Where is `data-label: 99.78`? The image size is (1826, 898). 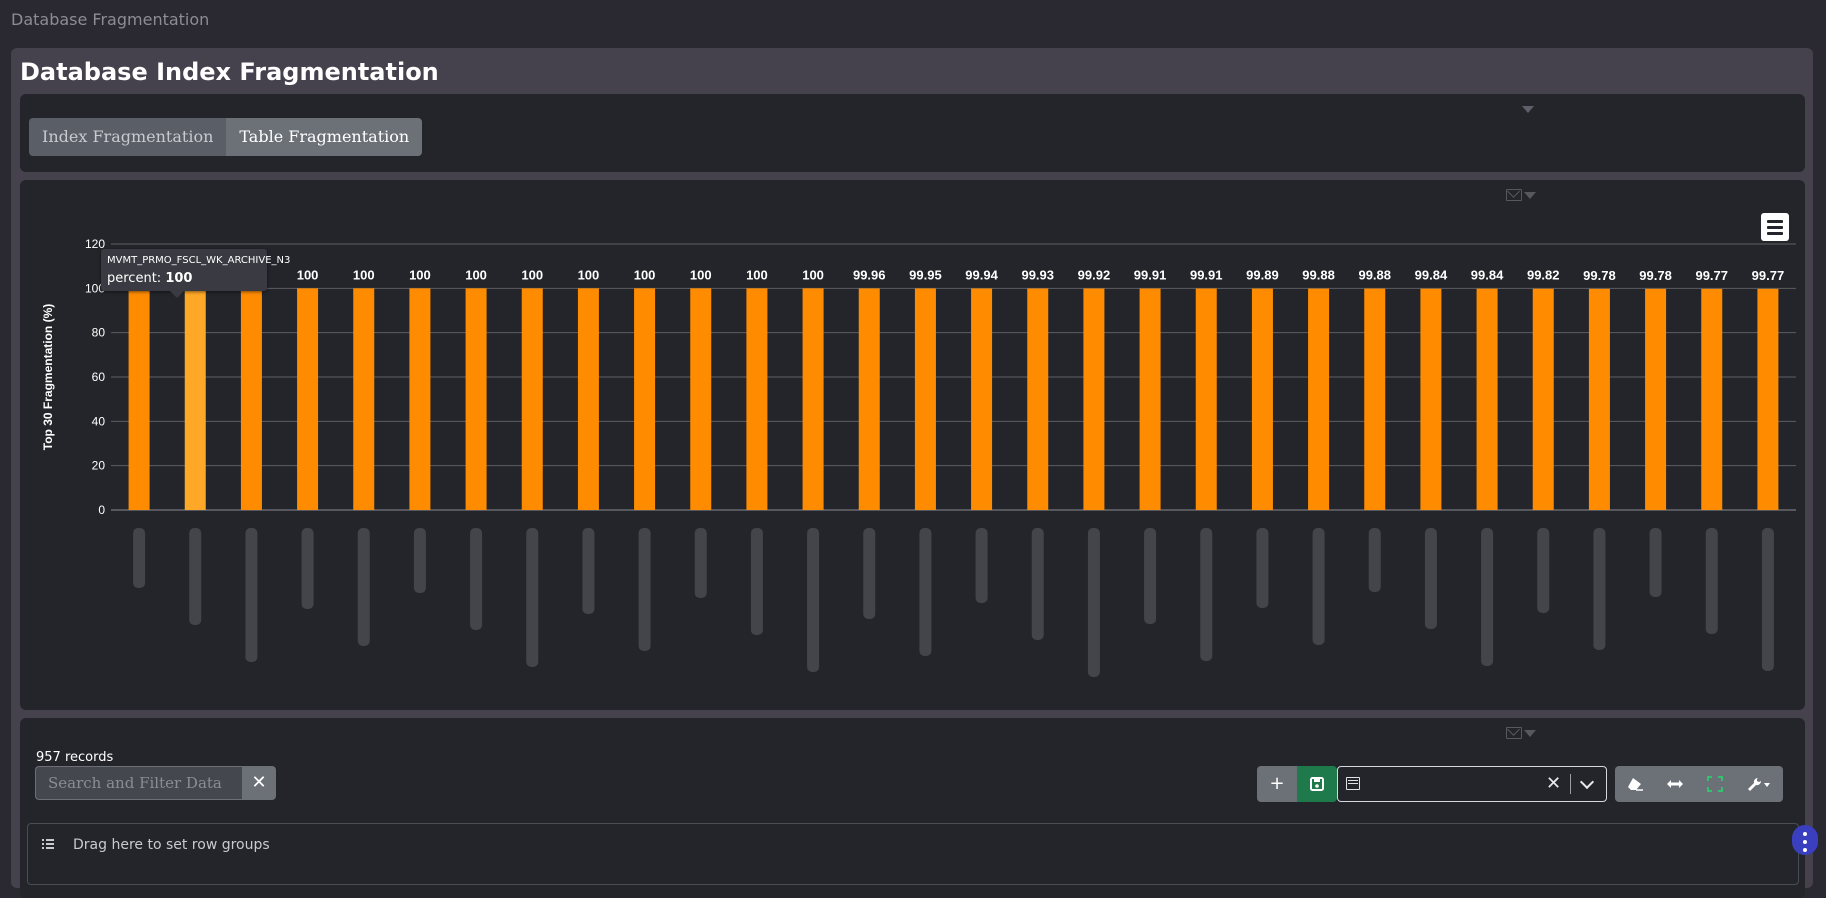 data-label: 99.78 is located at coordinates (1655, 275).